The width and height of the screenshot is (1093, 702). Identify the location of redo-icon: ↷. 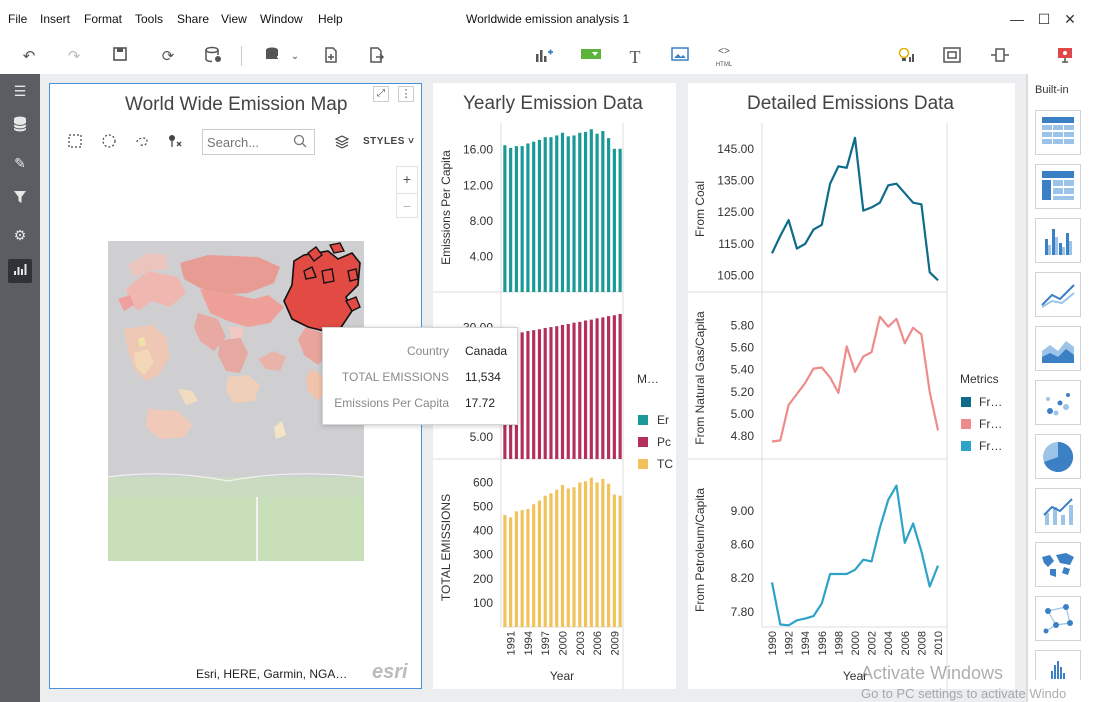
(74, 57).